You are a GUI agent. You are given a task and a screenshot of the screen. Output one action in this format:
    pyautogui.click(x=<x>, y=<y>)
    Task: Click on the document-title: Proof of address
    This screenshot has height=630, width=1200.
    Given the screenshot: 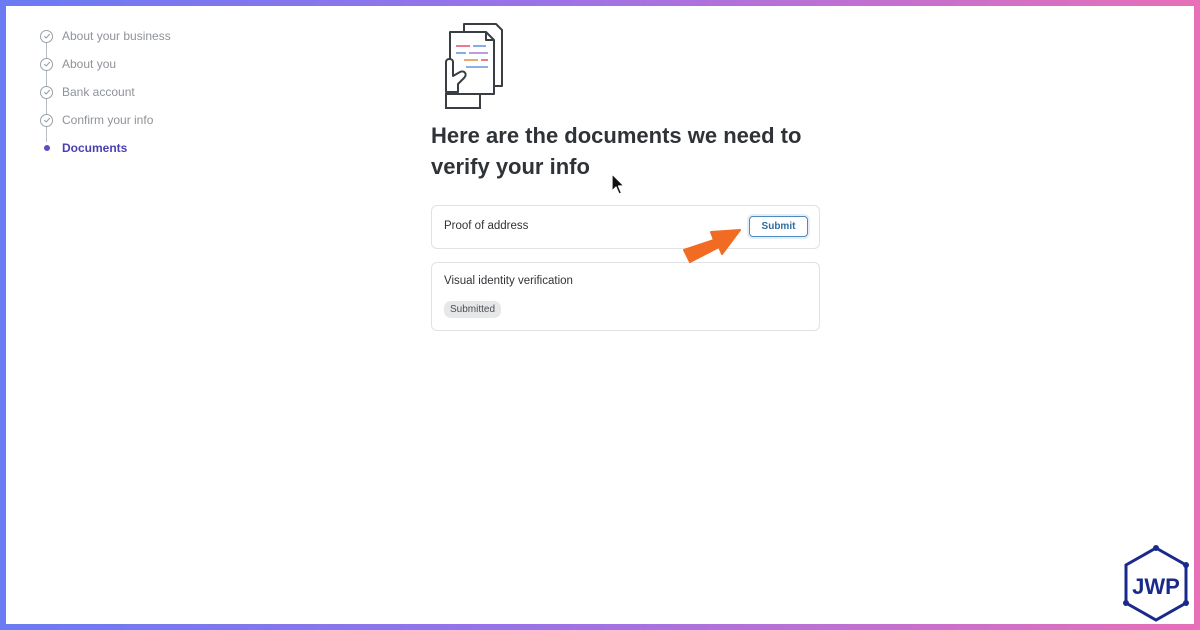 What is the action you would take?
    pyautogui.click(x=486, y=226)
    